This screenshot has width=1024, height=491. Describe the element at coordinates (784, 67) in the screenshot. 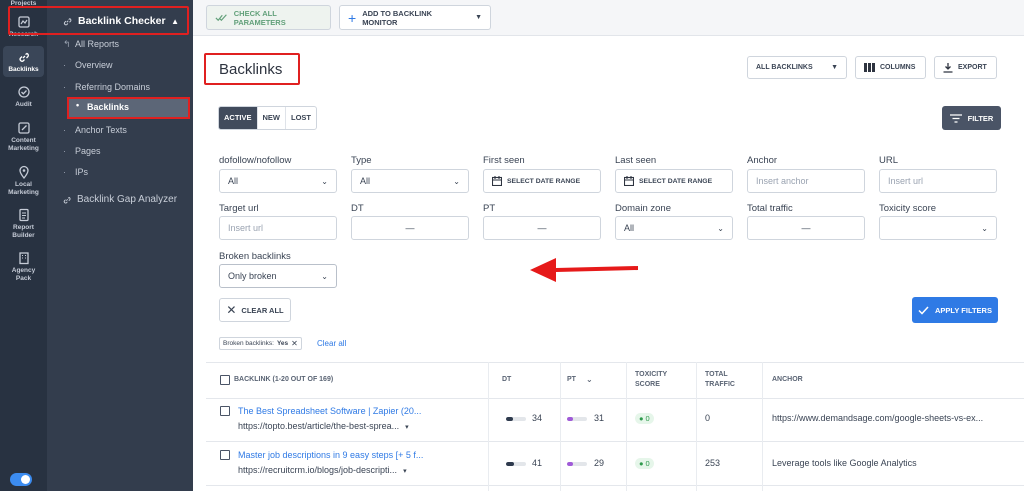

I see `all-backlinks-label: ALL BACKLINKS` at that location.